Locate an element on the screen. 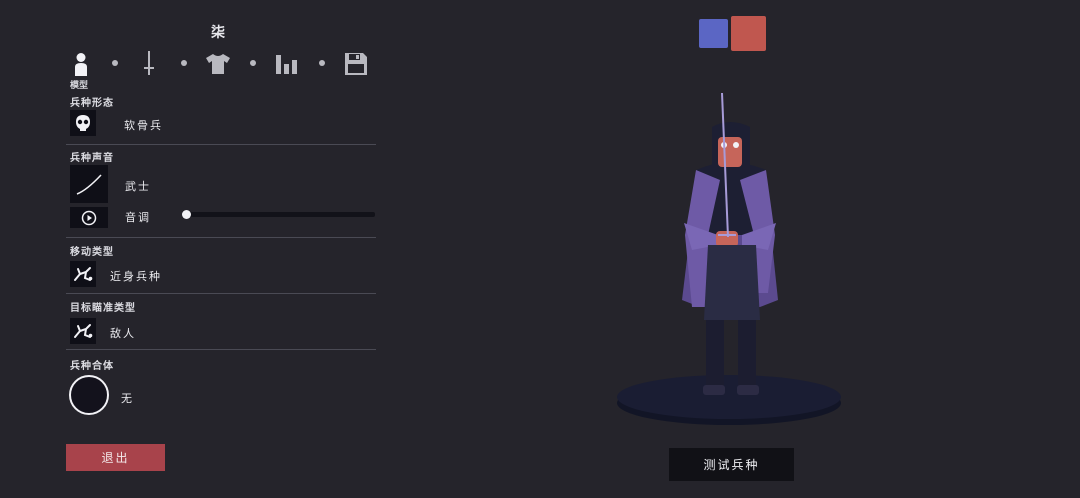 This screenshot has width=1080, height=498. section-title-unit-voice: 兵种声音 is located at coordinates (92, 158).